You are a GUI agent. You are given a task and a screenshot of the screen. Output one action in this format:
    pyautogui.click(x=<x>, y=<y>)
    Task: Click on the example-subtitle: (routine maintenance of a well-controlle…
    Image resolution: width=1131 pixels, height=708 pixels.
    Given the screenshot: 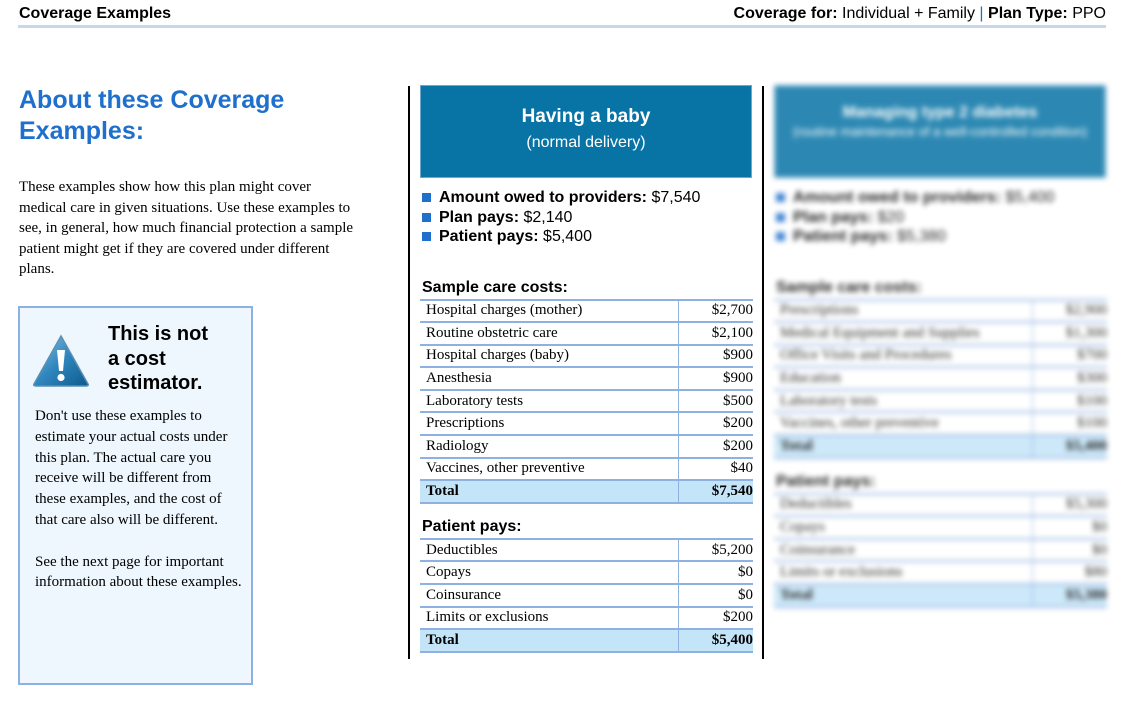 What is the action you would take?
    pyautogui.click(x=940, y=131)
    